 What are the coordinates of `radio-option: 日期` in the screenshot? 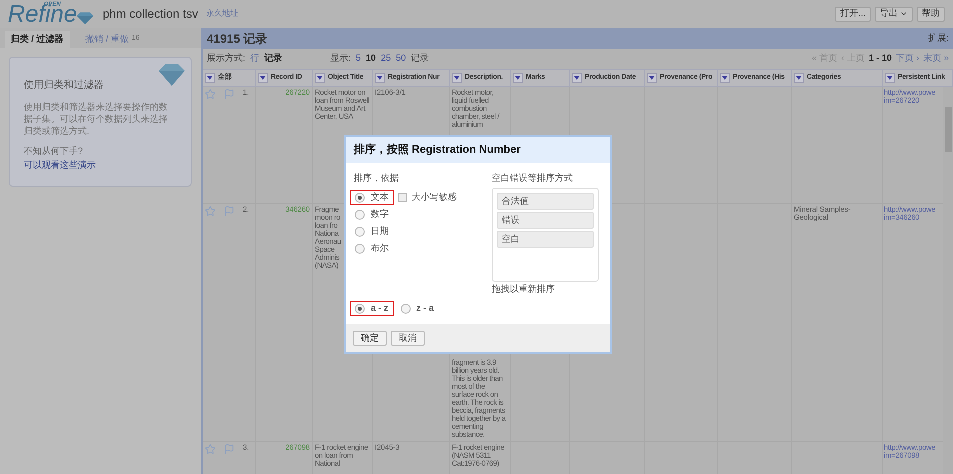 It's located at (372, 231).